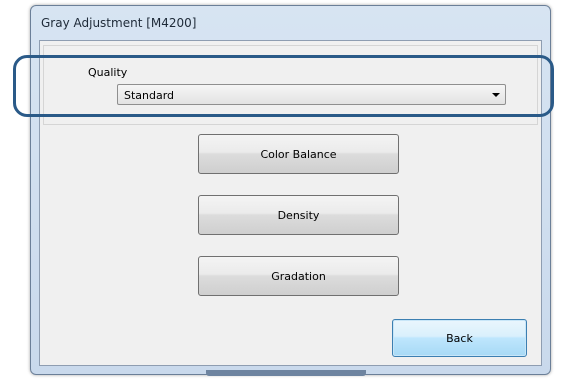 This screenshot has width=563, height=379. I want to click on quality-label: Quality, so click(108, 72).